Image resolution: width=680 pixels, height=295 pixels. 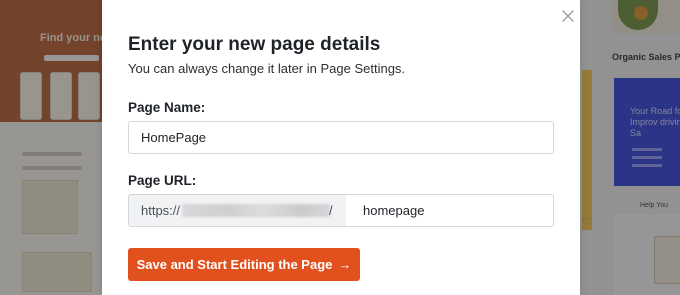 What do you see at coordinates (254, 44) in the screenshot?
I see `dialog-title: Enter your new page details` at bounding box center [254, 44].